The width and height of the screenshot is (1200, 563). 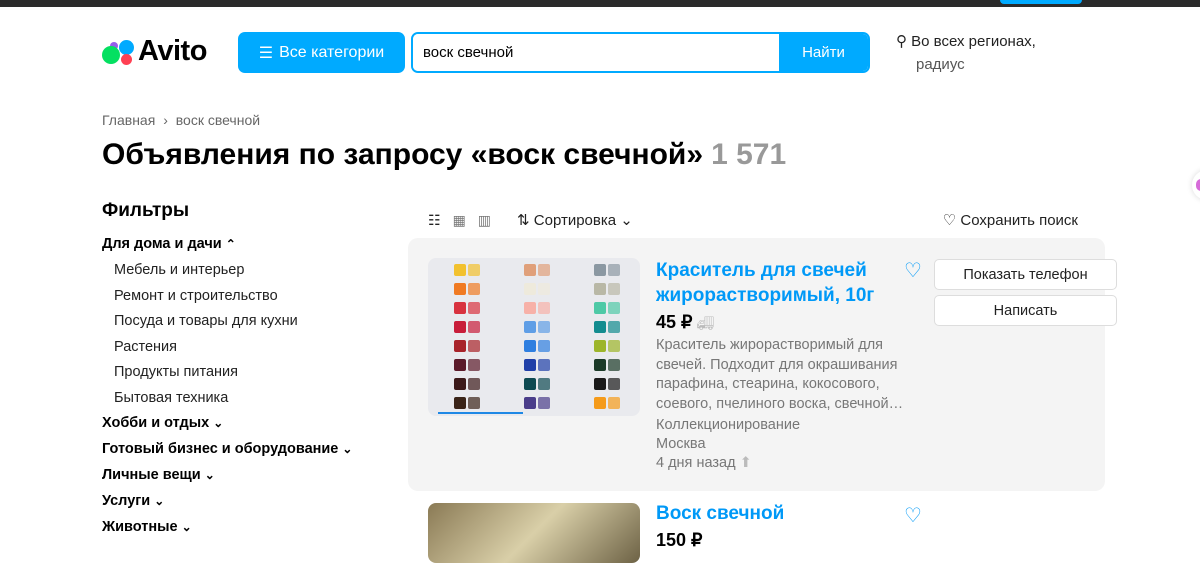 What do you see at coordinates (728, 425) in the screenshot?
I see `listing-category: Коллекционирование` at bounding box center [728, 425].